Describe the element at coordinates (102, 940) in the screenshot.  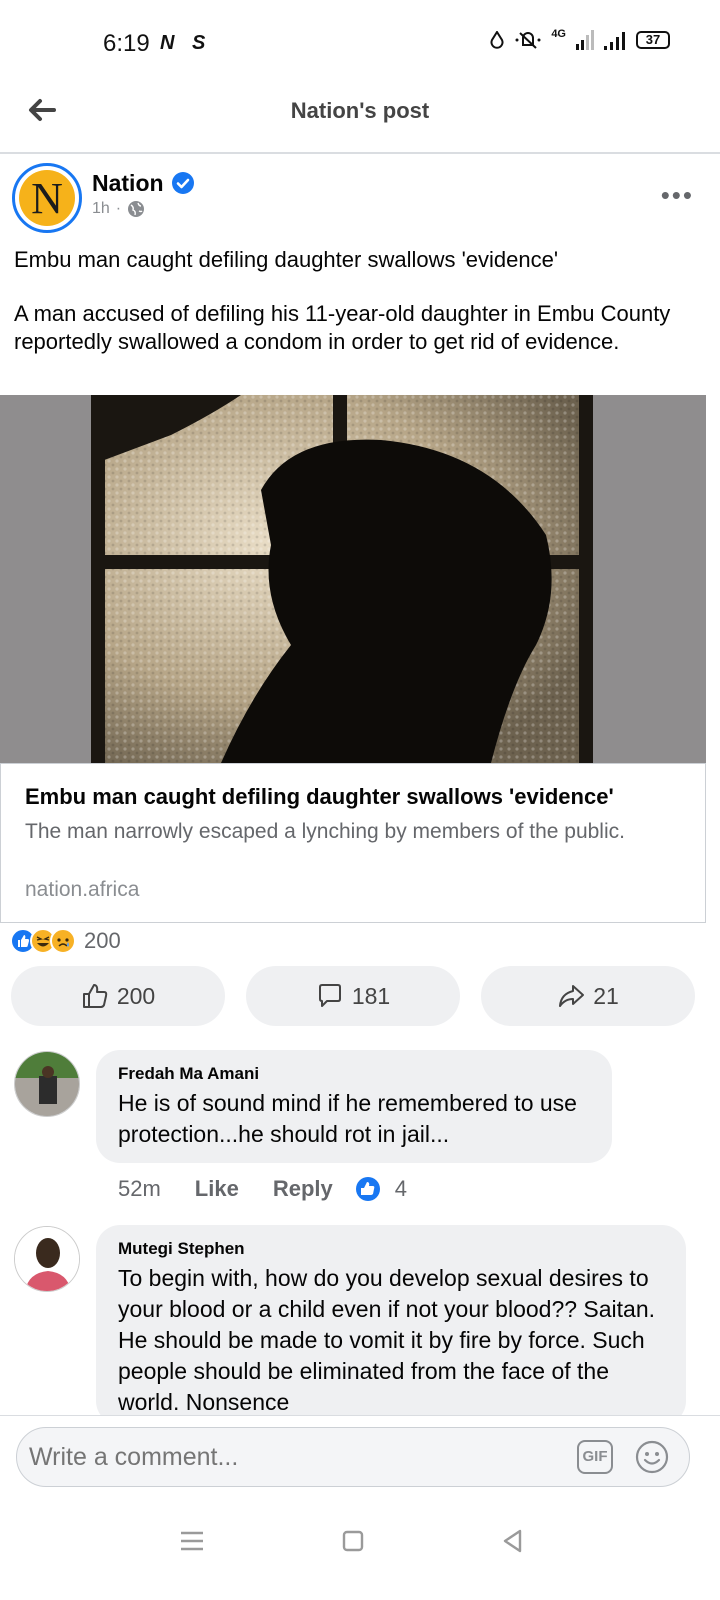
I see `reaction-count: 200` at that location.